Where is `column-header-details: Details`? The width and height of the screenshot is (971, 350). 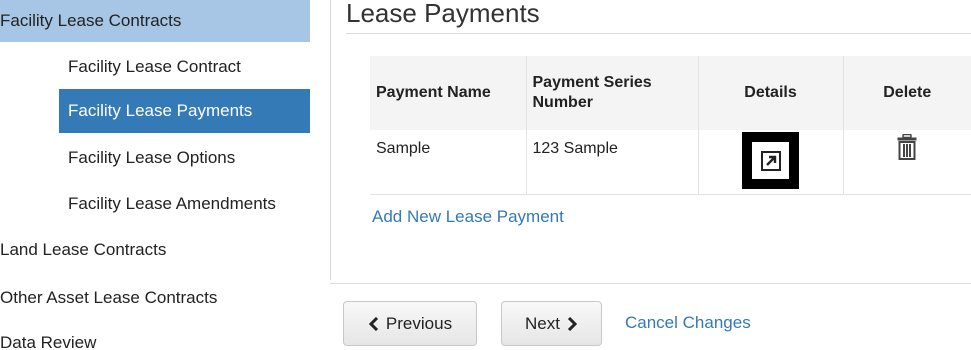 column-header-details: Details is located at coordinates (771, 93).